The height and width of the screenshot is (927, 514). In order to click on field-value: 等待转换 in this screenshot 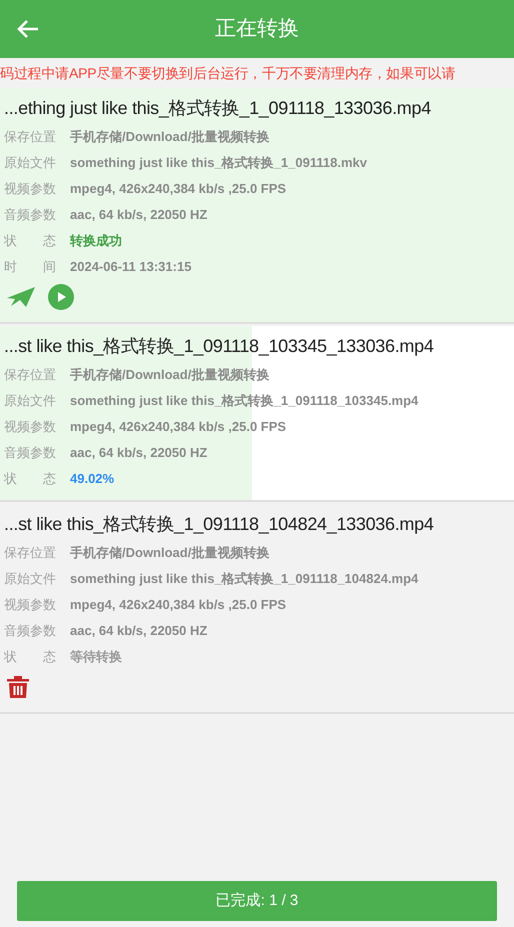, I will do `click(96, 657)`.